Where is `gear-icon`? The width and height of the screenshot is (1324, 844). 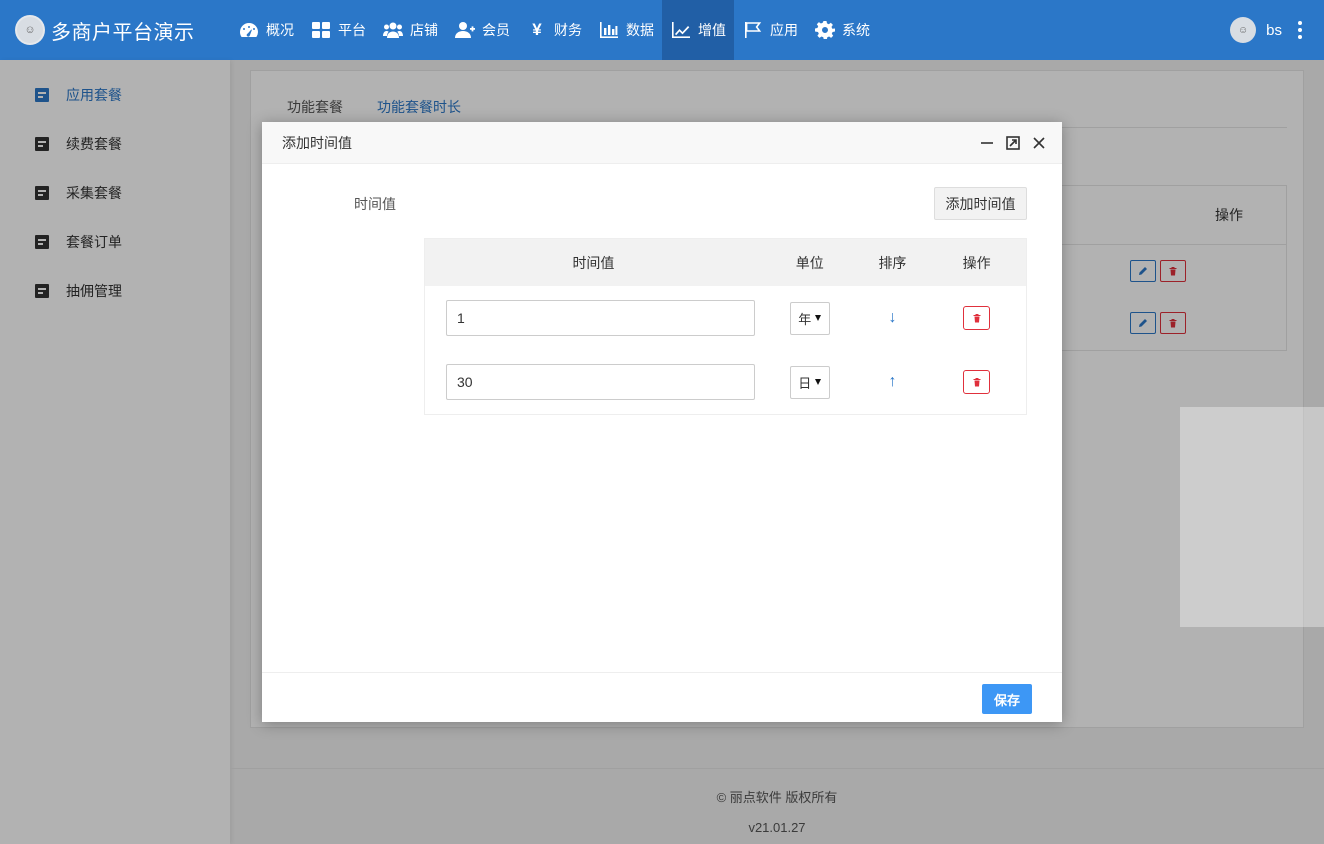 gear-icon is located at coordinates (825, 30).